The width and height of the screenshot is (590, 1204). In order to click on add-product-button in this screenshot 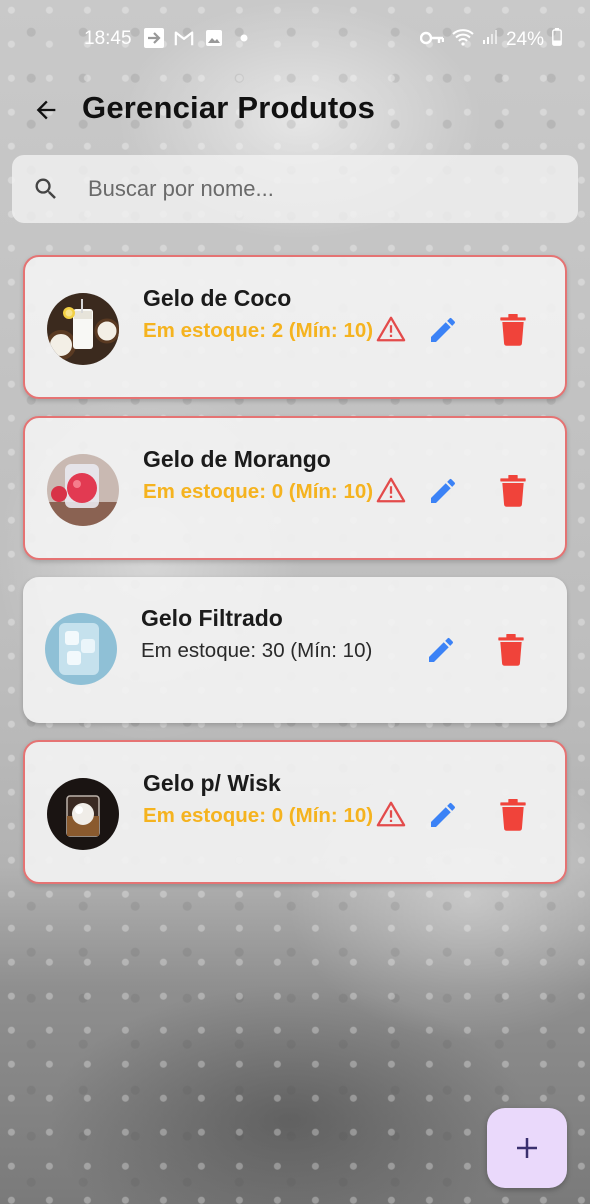, I will do `click(527, 1148)`.